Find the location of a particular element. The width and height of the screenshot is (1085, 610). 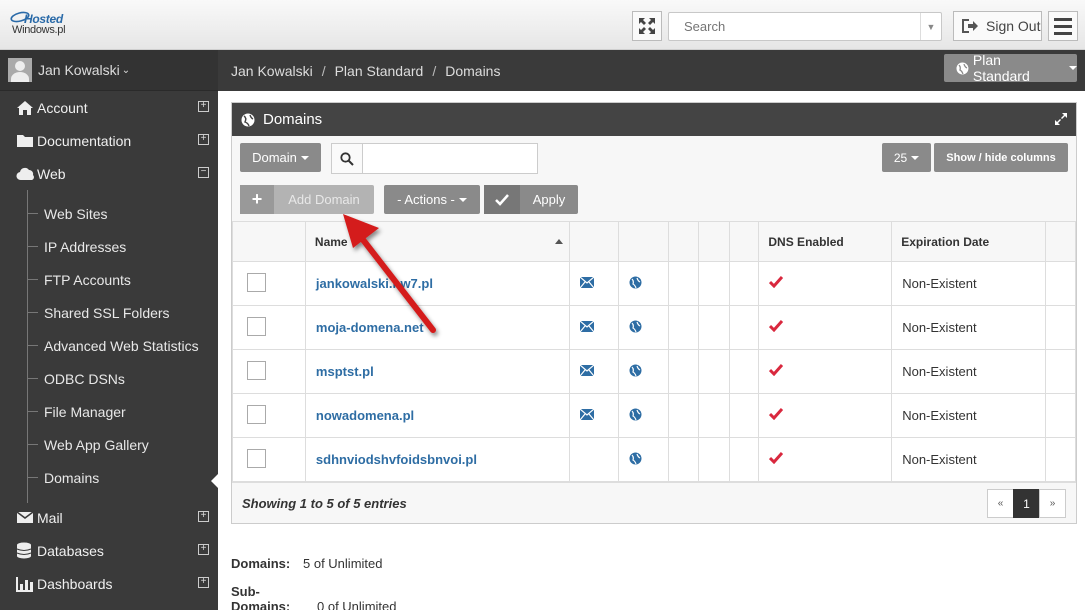

breadcrumb-item-user: Jan Kowalski is located at coordinates (272, 71).